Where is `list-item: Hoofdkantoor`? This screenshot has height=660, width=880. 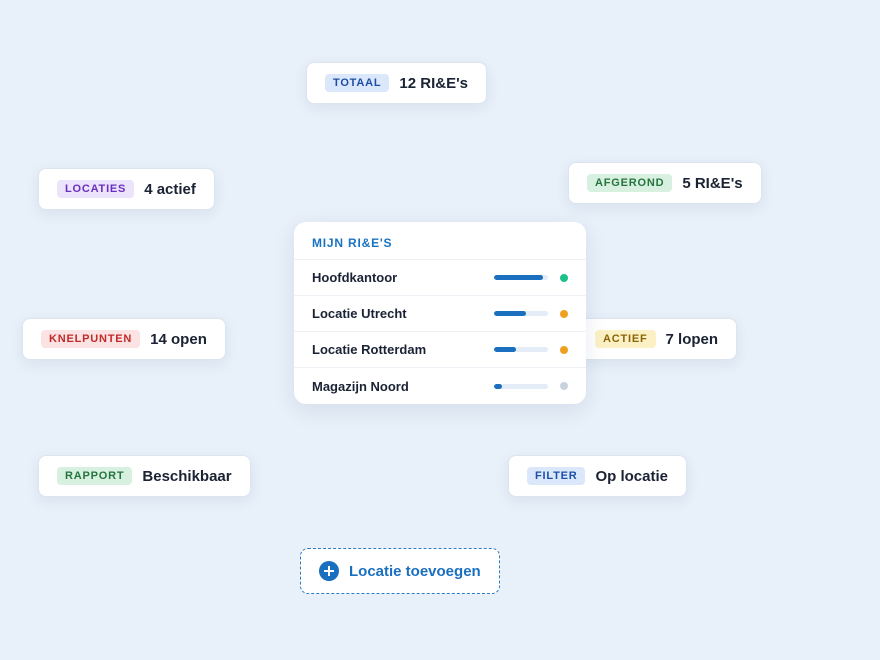 list-item: Hoofdkantoor is located at coordinates (440, 278).